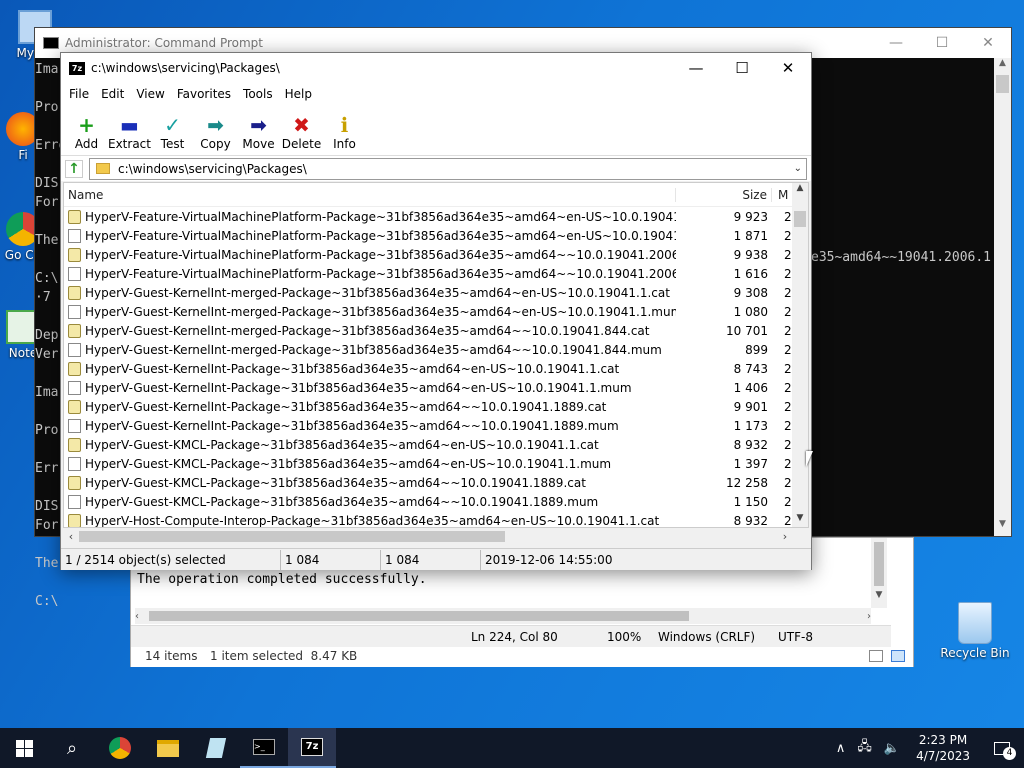 This screenshot has height=768, width=1024. Describe the element at coordinates (800, 355) in the screenshot. I see `file-list-vscrollbar: ▲ ▼` at that location.